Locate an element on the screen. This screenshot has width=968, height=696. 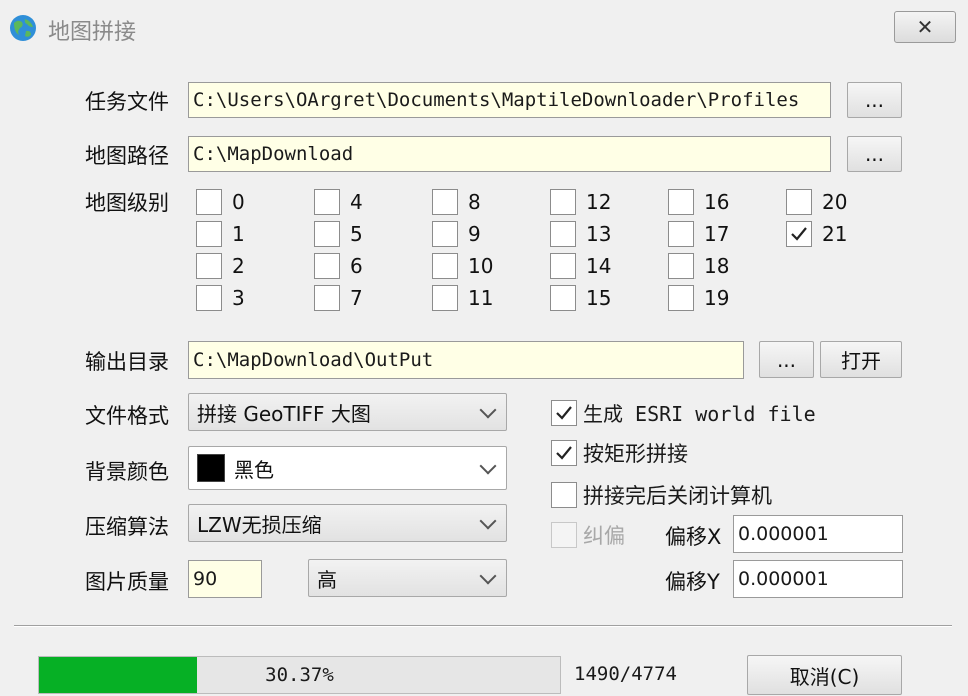
title-bar: 地图拼接 ✕ is located at coordinates (484, 26).